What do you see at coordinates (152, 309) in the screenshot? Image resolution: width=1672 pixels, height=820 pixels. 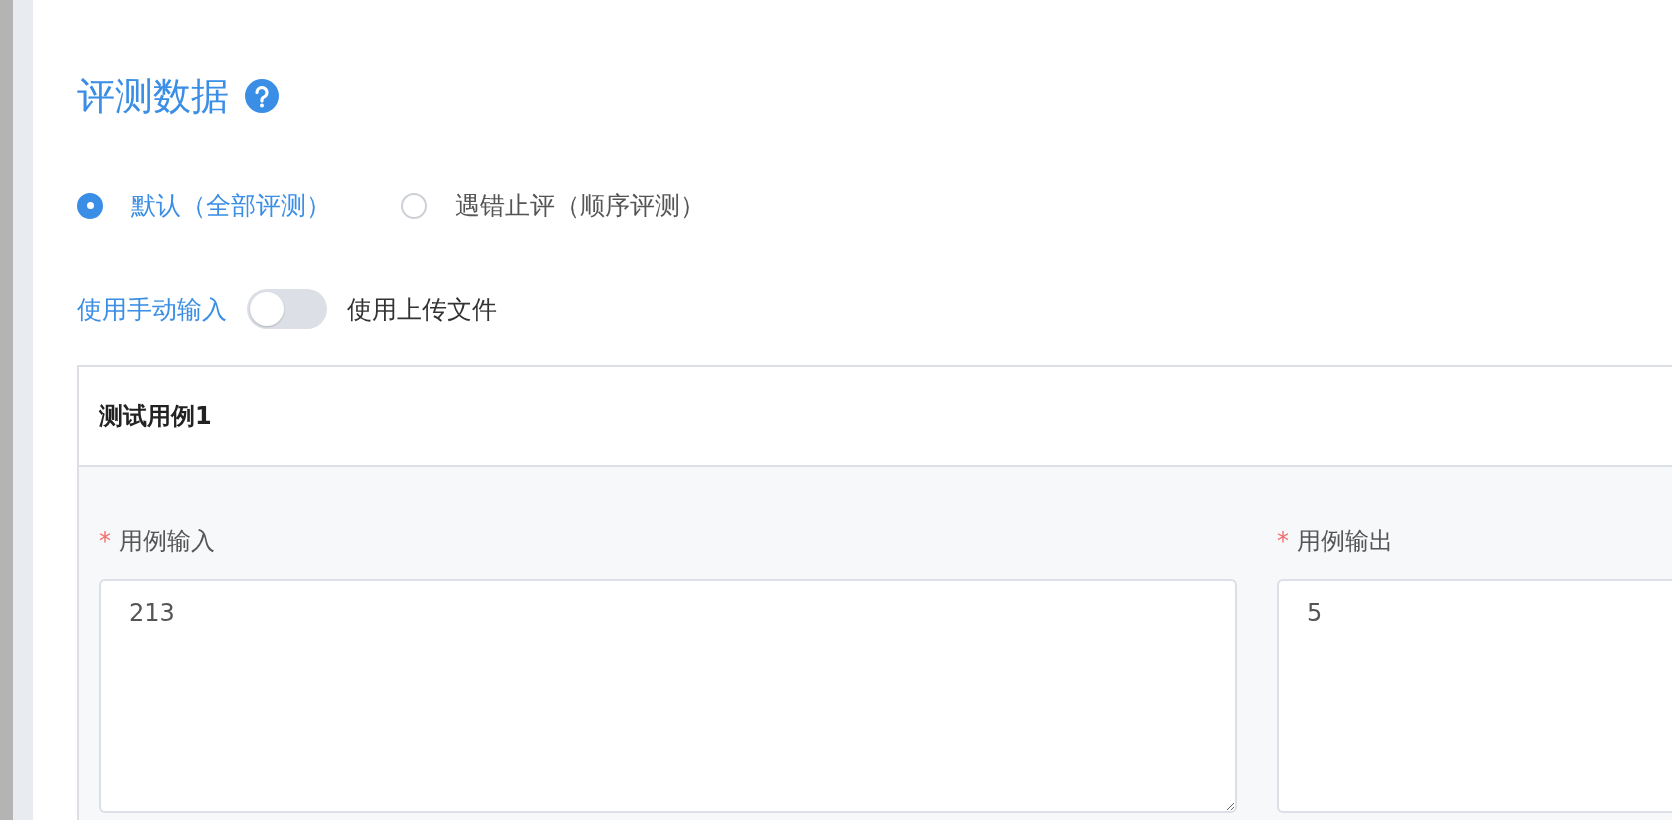 I see `switch-label: 使用手动输入` at bounding box center [152, 309].